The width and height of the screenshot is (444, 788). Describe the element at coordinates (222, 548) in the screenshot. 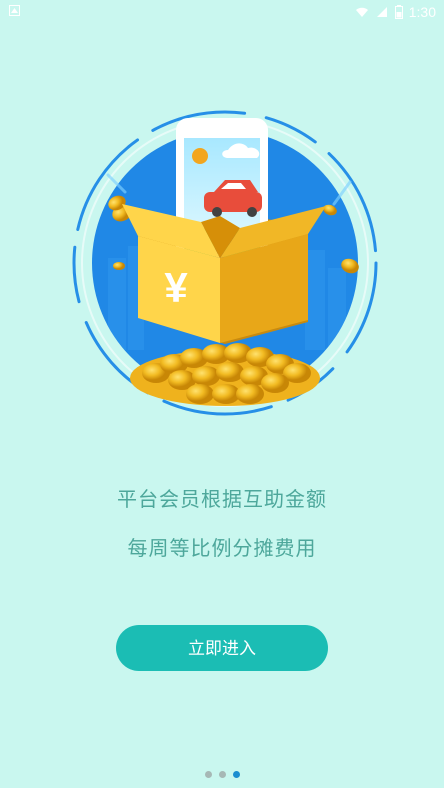

I see `subline-text: 每周等比例分摊费用` at that location.